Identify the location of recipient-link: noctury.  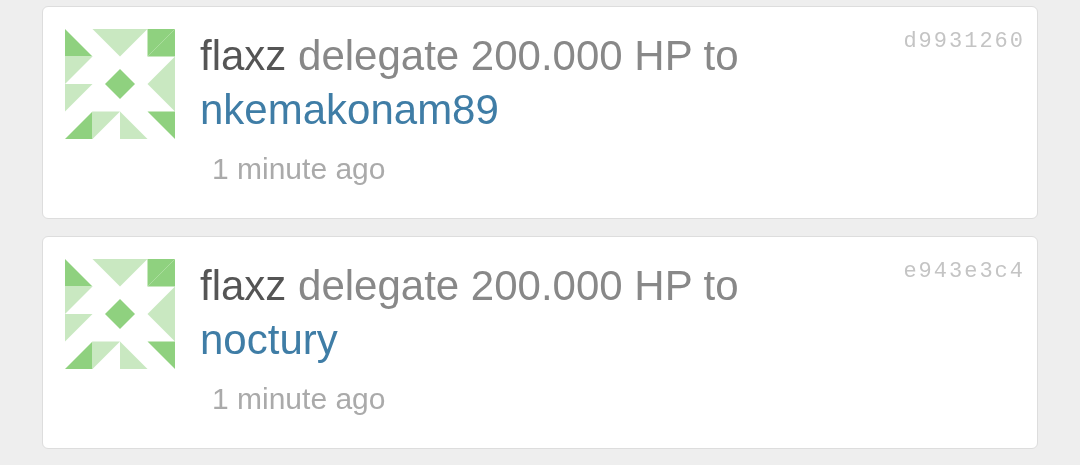
(269, 339).